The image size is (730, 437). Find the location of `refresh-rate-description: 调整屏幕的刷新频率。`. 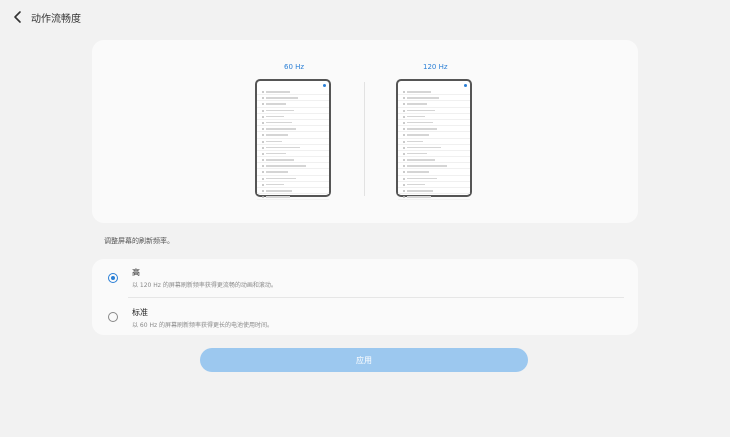

refresh-rate-description: 调整屏幕的刷新频率。 is located at coordinates (139, 241).